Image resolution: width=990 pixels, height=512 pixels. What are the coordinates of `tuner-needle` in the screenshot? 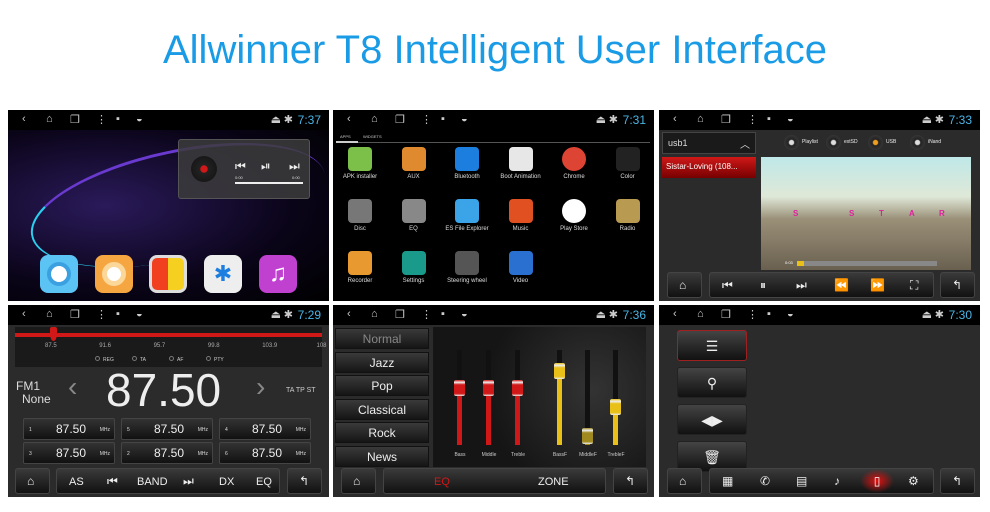 It's located at (53, 334).